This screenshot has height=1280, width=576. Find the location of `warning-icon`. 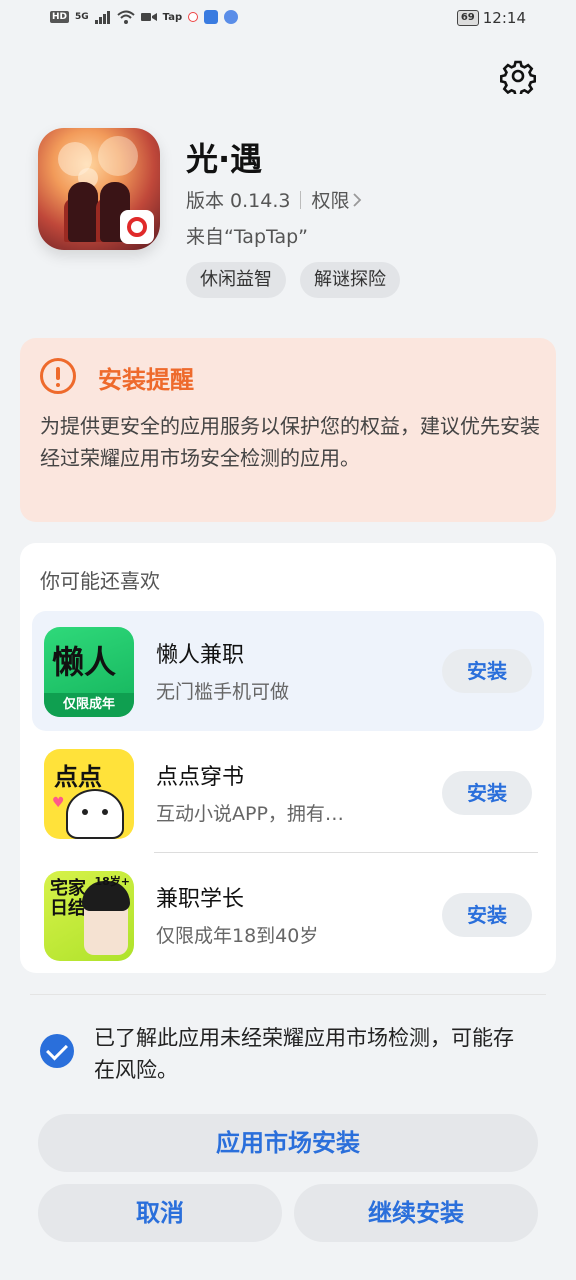

warning-icon is located at coordinates (58, 376).